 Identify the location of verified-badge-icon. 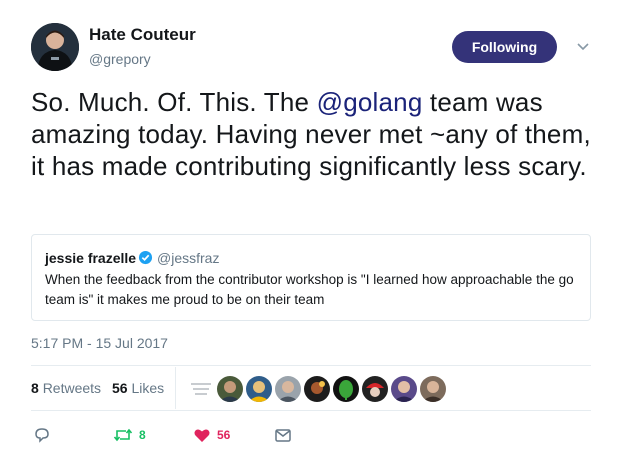
(145, 257).